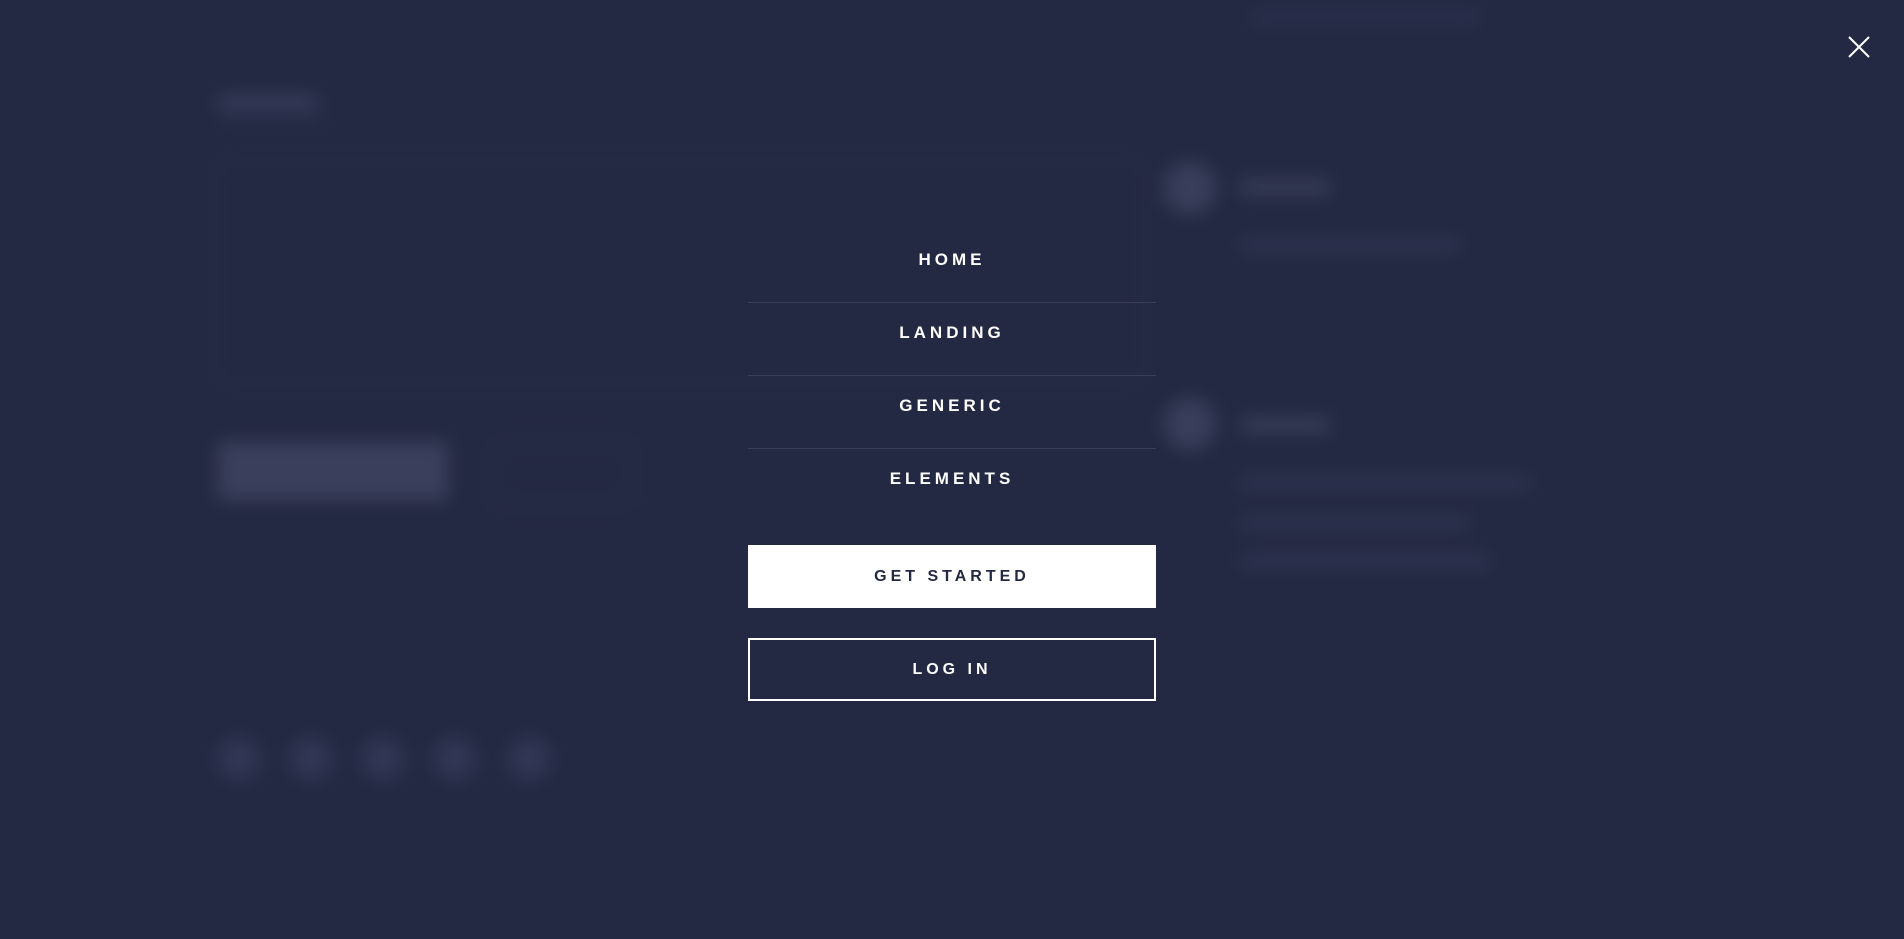  What do you see at coordinates (952, 576) in the screenshot?
I see `get-started-button: GET STARTED` at bounding box center [952, 576].